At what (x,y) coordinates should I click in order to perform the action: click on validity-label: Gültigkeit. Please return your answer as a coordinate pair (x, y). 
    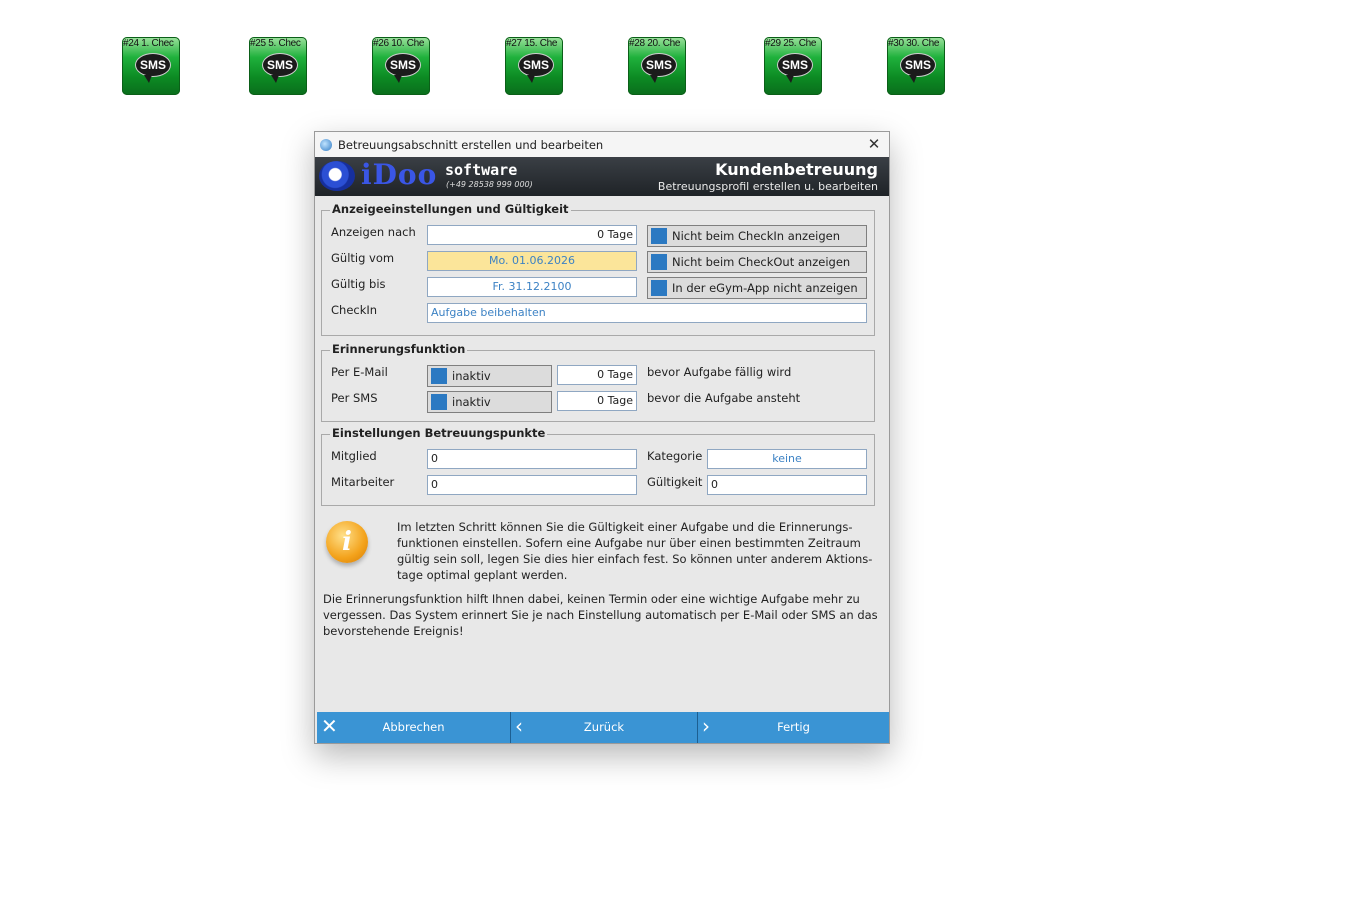
    Looking at the image, I should click on (675, 482).